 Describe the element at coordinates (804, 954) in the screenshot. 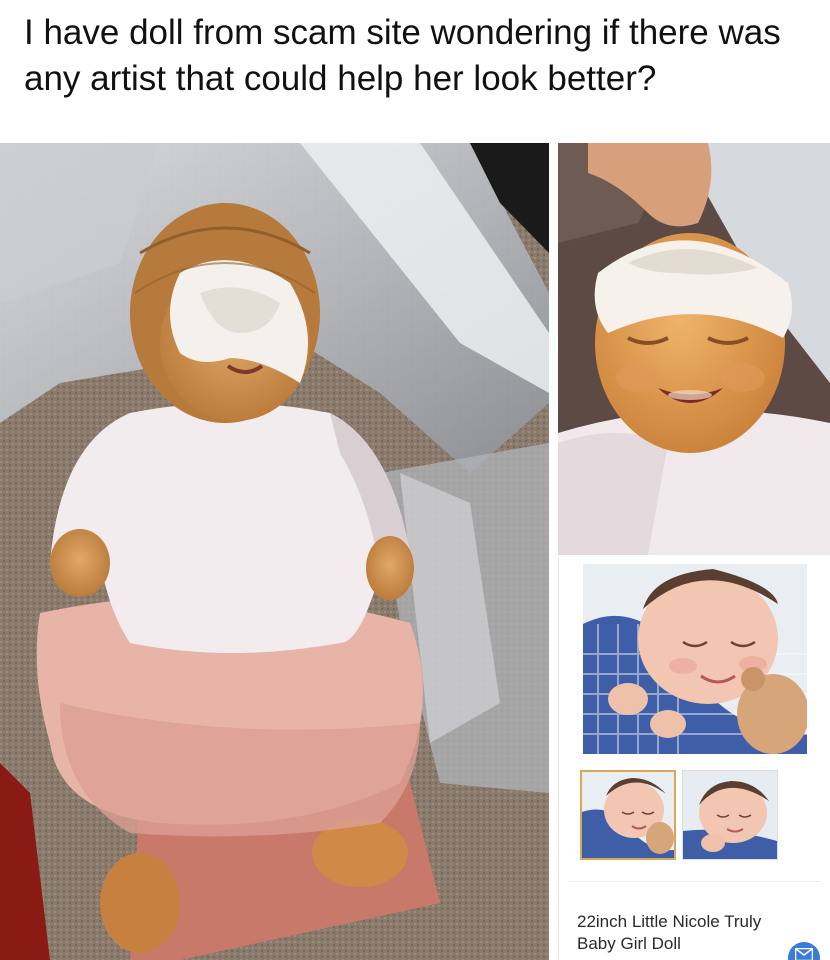

I see `envelope-icon` at that location.